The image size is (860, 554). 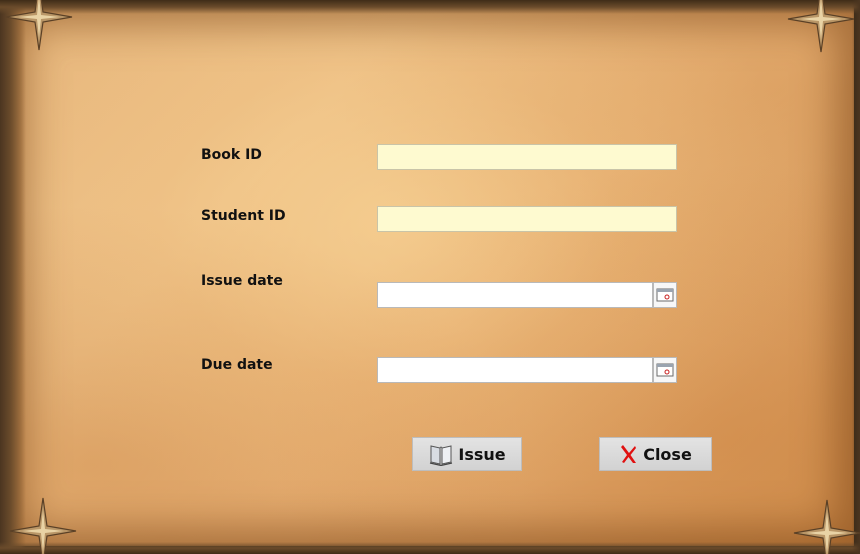 I want to click on due-date-picker-button, so click(x=665, y=370).